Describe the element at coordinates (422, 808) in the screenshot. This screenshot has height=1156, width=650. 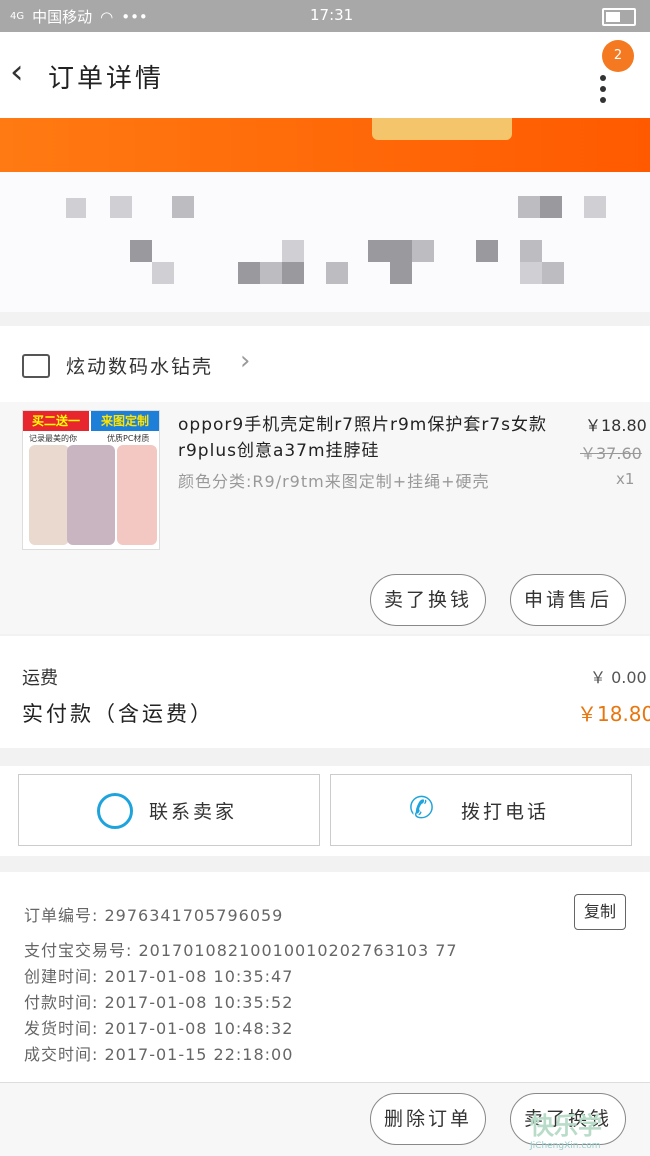
I see `phone-icon: ✆` at that location.